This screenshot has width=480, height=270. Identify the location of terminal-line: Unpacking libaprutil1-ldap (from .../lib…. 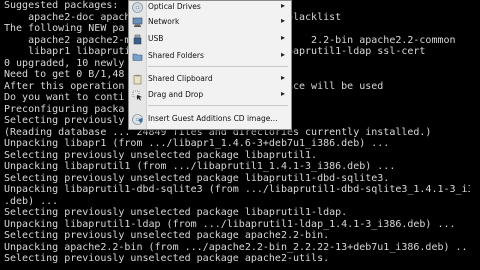
(230, 224).